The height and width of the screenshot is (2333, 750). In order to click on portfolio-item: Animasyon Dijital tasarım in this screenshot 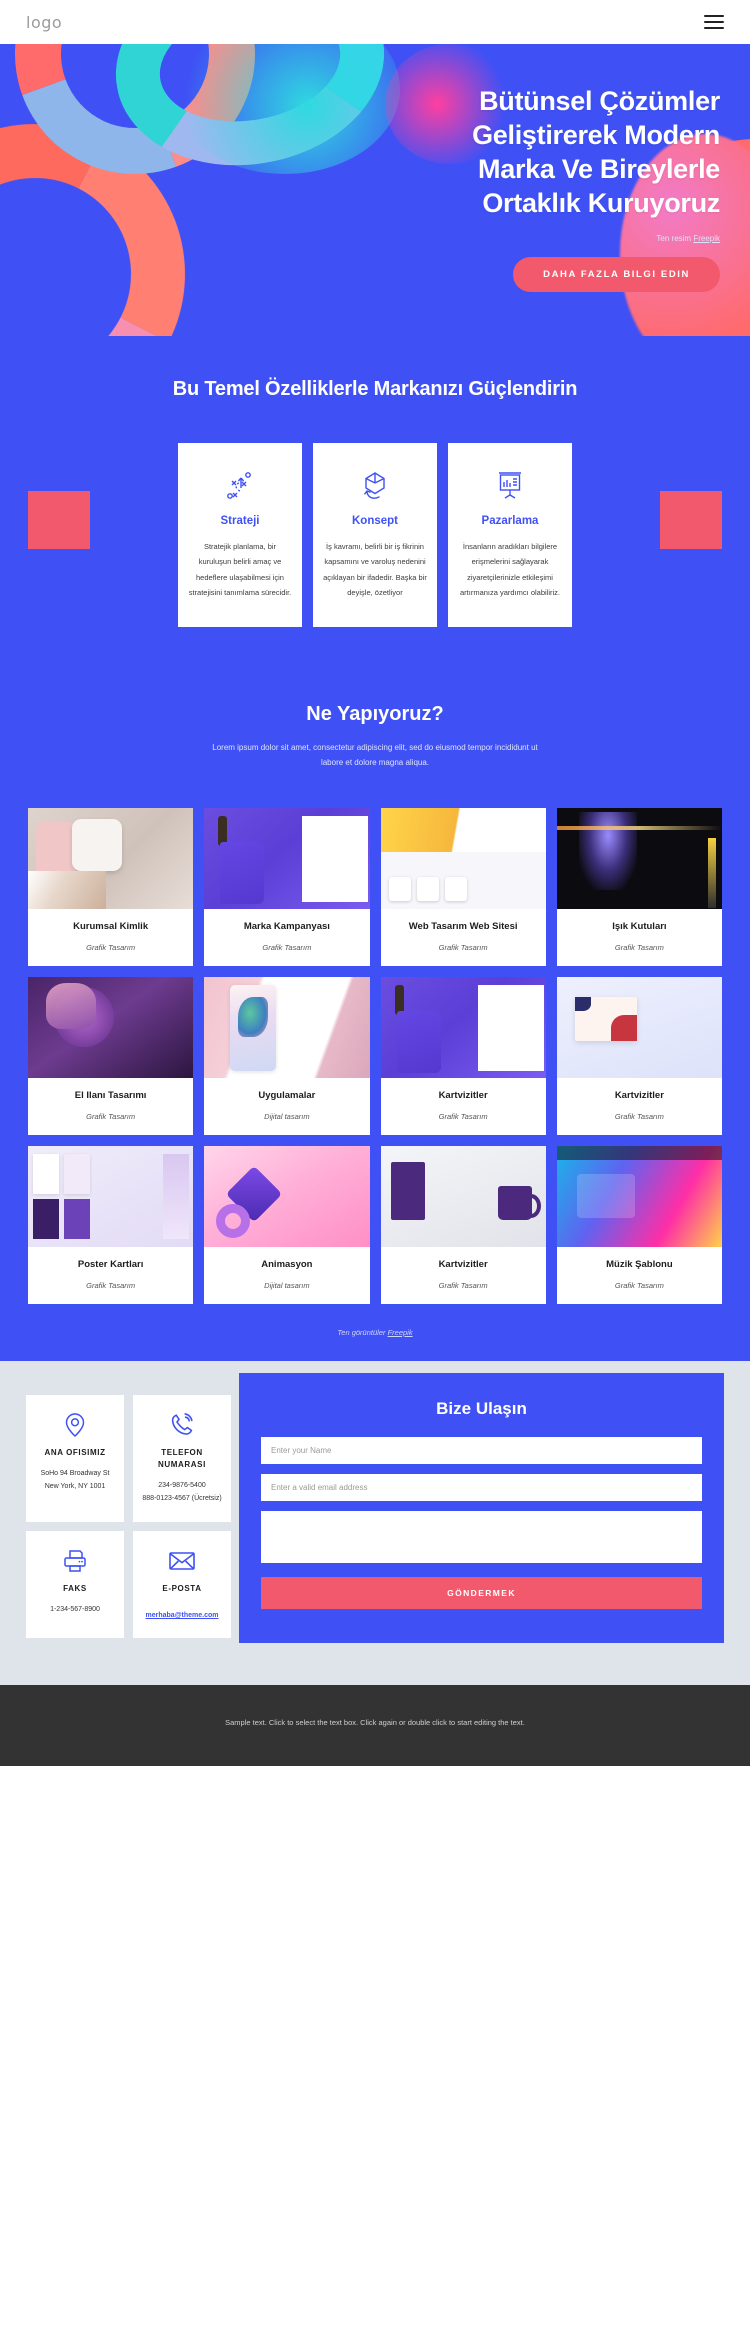, I will do `click(287, 1224)`.